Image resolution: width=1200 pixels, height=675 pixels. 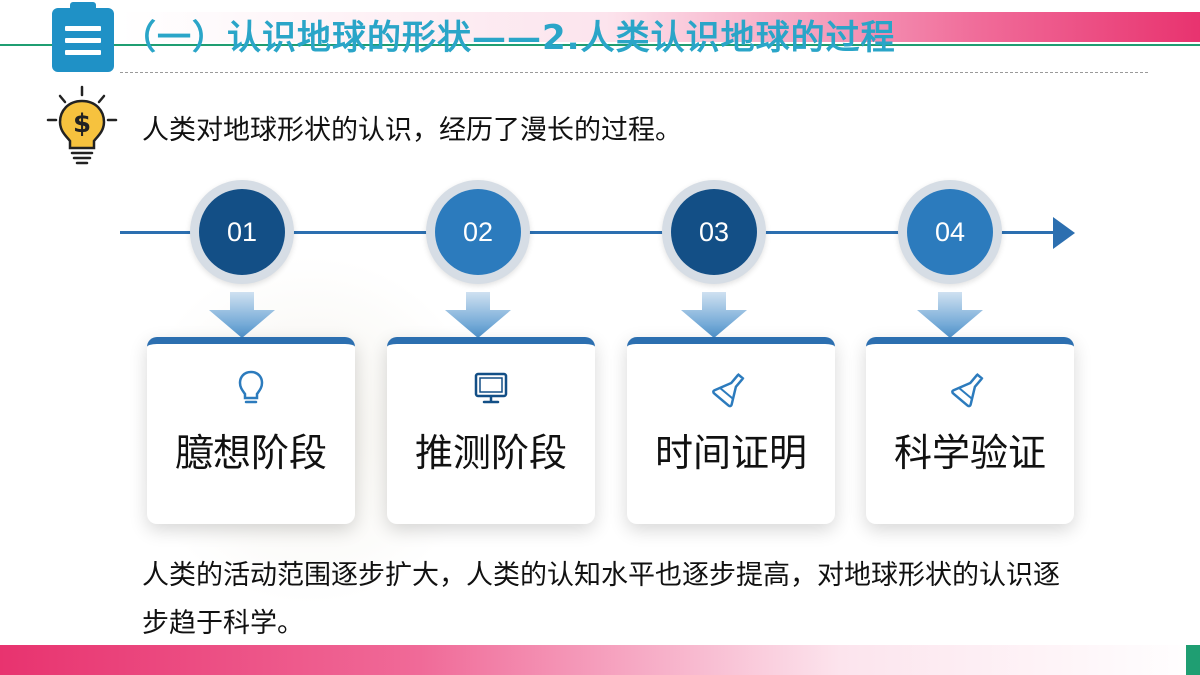 I want to click on lightbulb-icon, so click(x=251, y=387).